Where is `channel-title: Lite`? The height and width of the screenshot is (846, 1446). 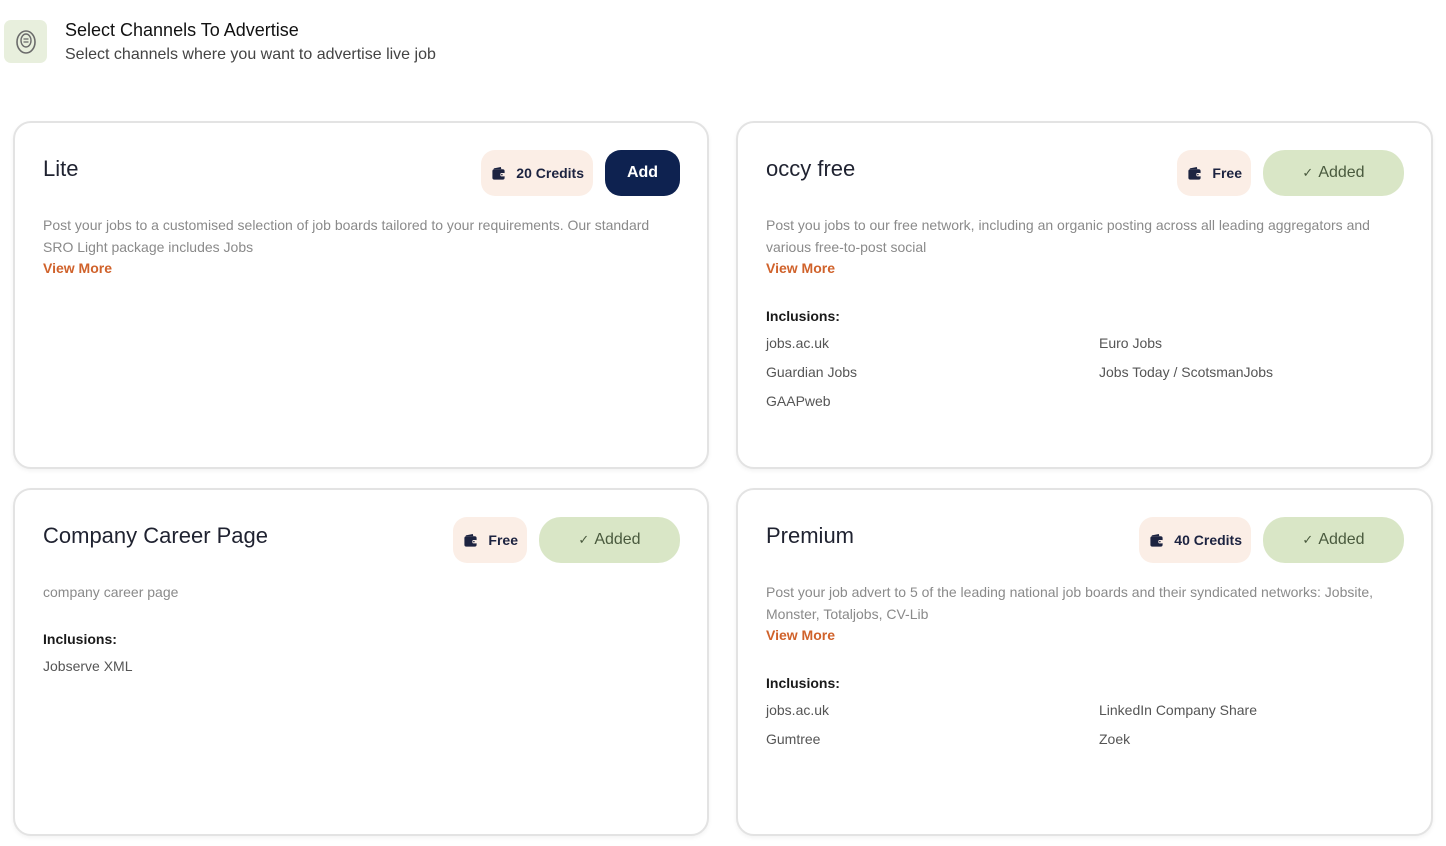
channel-title: Lite is located at coordinates (61, 168).